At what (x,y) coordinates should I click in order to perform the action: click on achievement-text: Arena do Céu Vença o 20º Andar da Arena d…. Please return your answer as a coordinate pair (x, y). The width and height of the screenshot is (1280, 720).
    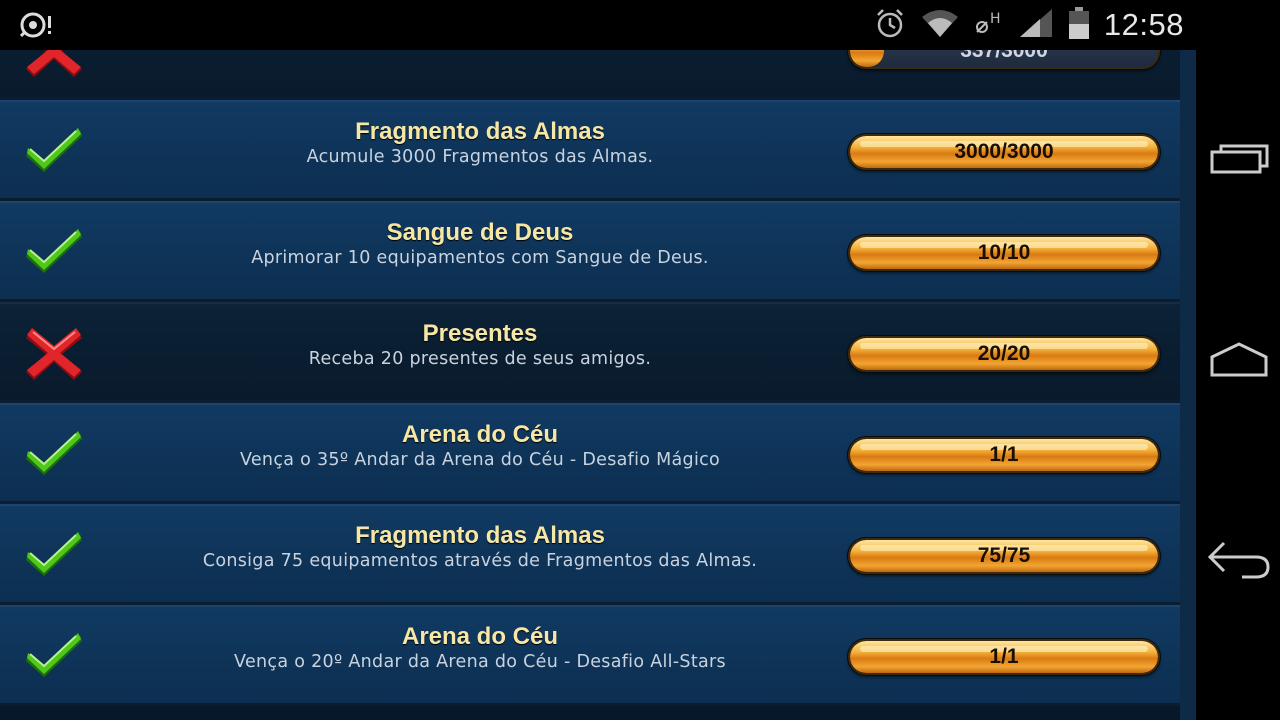
    Looking at the image, I should click on (480, 648).